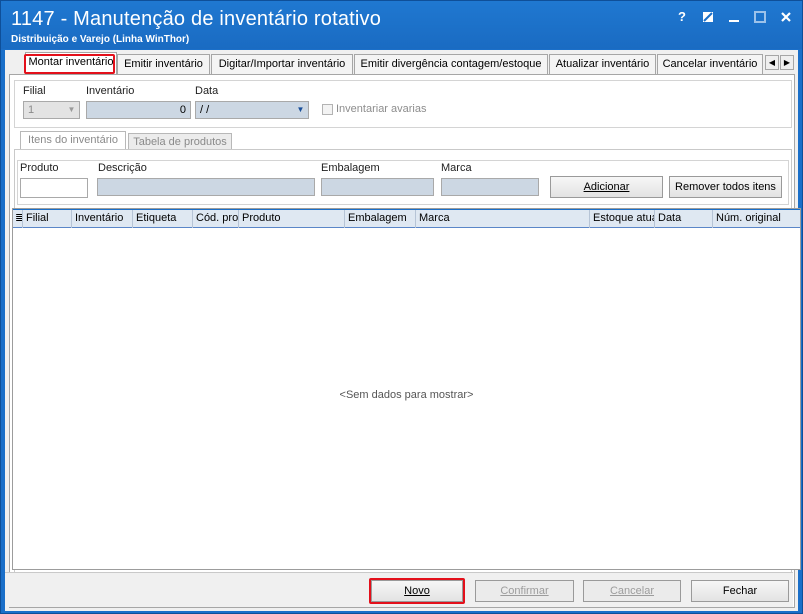  I want to click on data-label: Data, so click(207, 91).